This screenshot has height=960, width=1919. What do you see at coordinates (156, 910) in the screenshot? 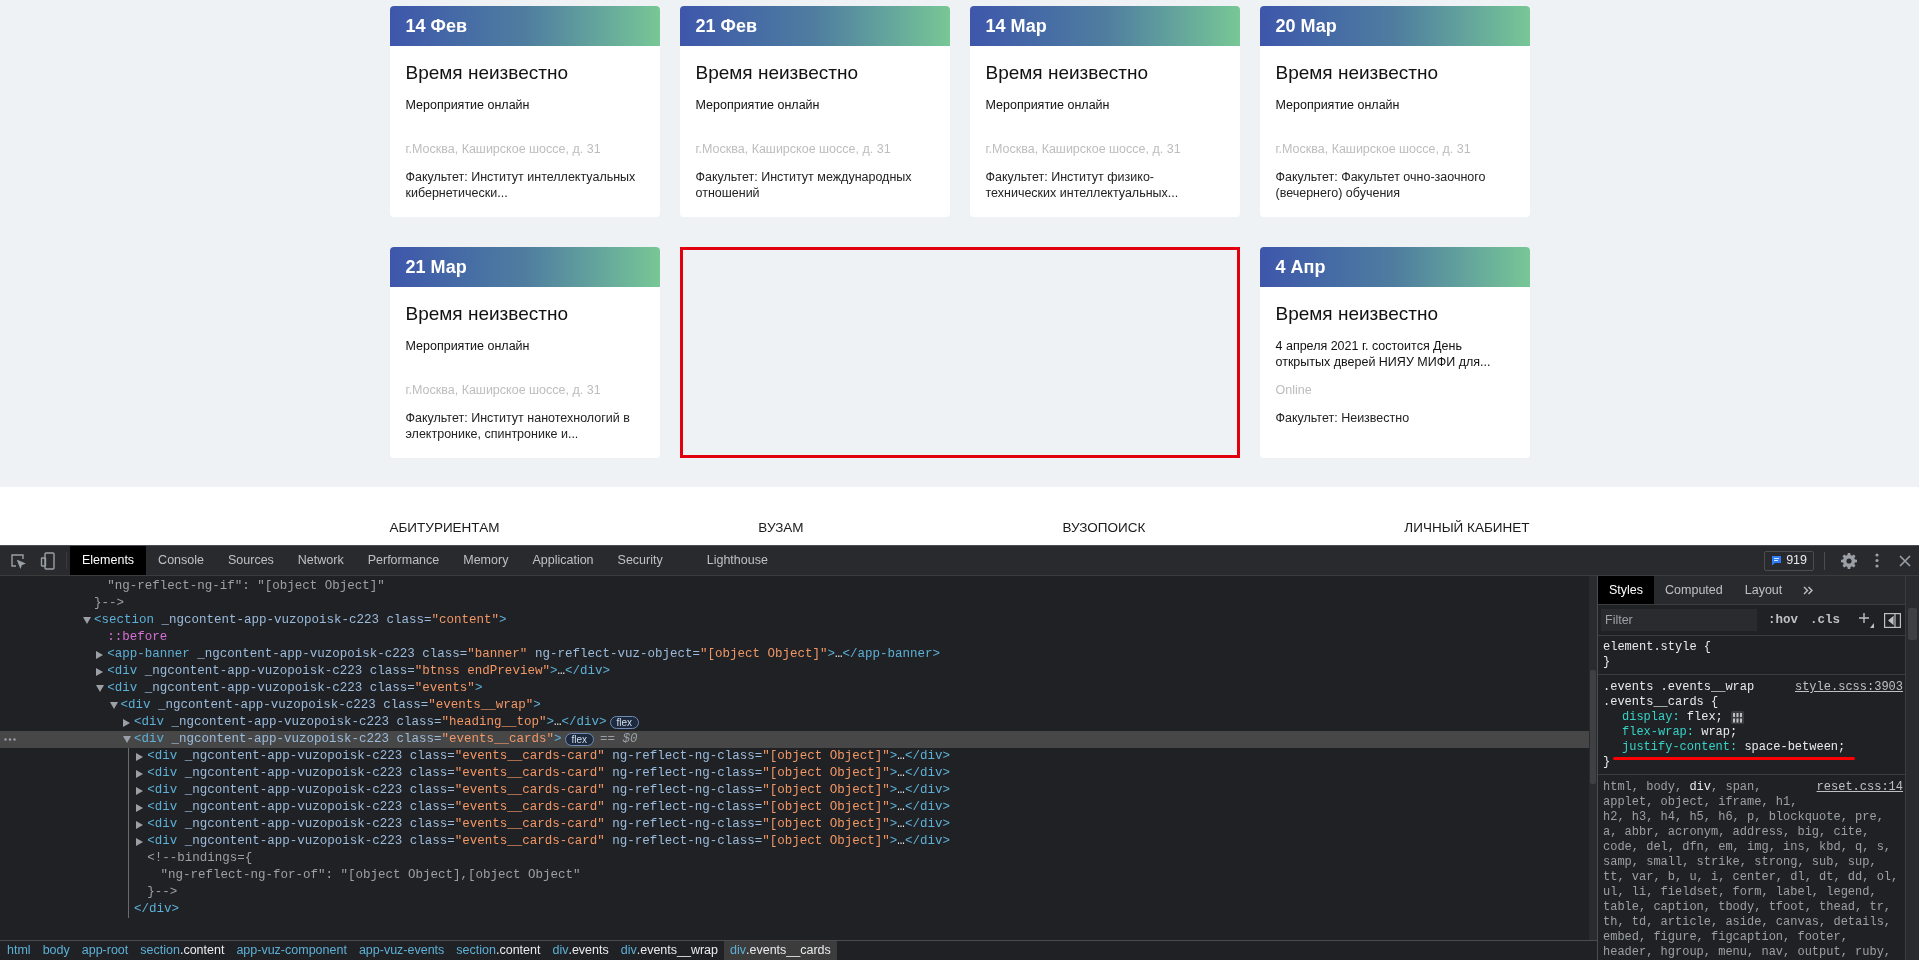
I see `dom-line: </div>` at bounding box center [156, 910].